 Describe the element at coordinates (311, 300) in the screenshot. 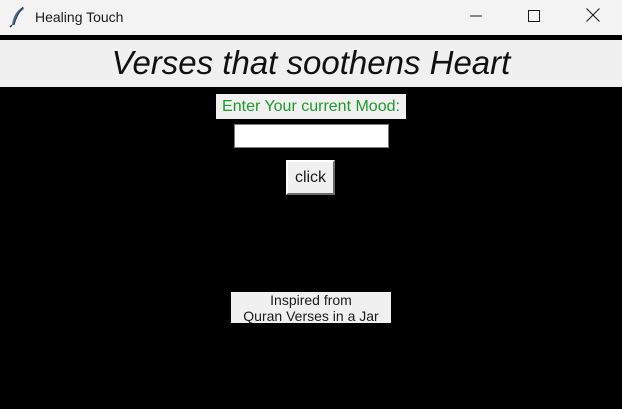

I see `credit-line-1: Inspired from` at that location.